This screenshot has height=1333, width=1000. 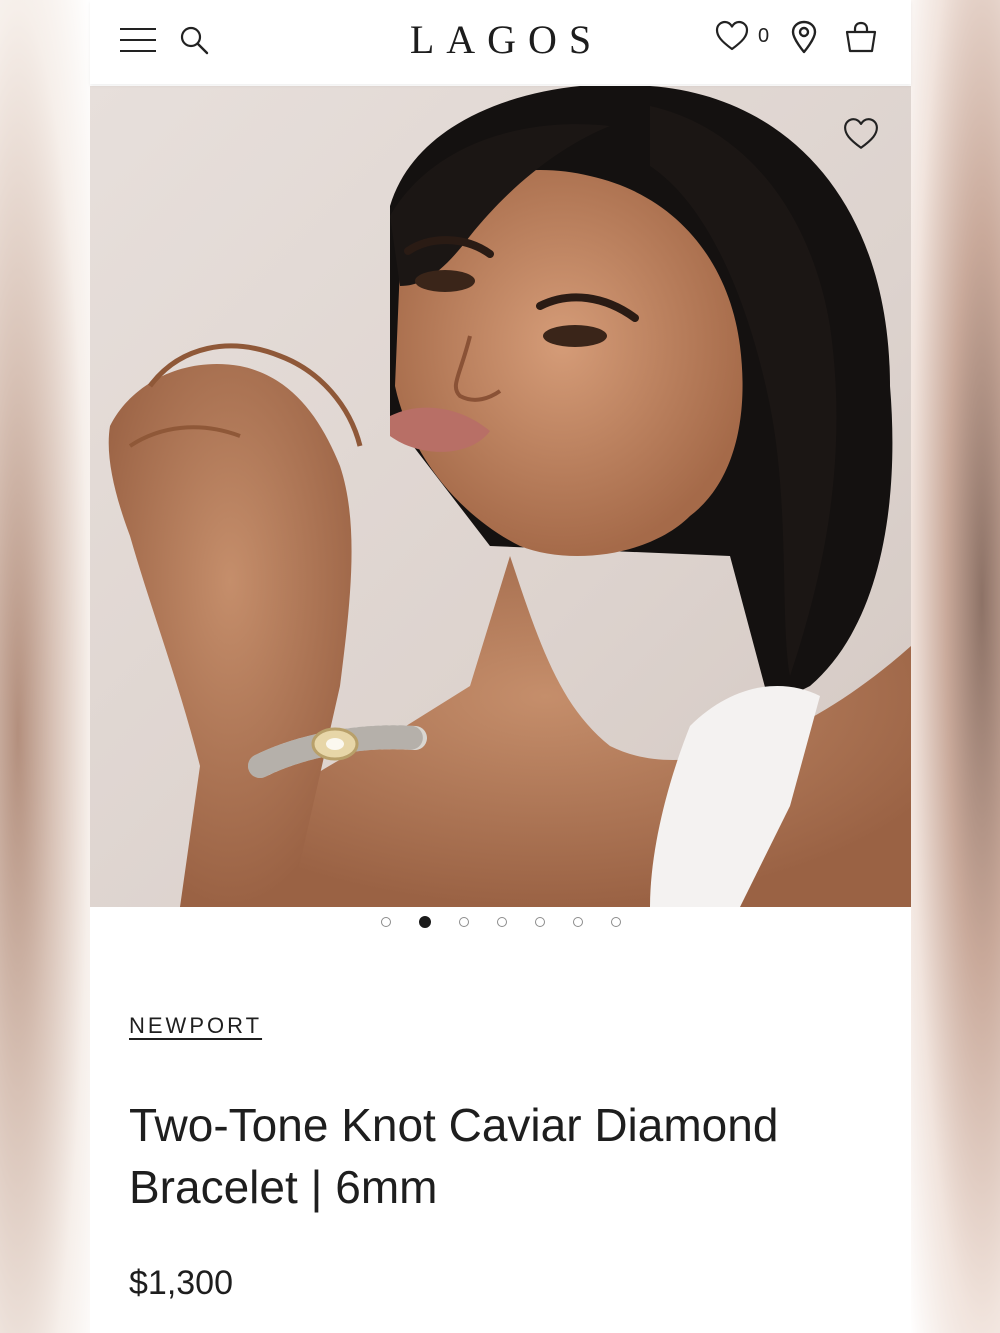 I want to click on shopping-bag-button, so click(x=861, y=37).